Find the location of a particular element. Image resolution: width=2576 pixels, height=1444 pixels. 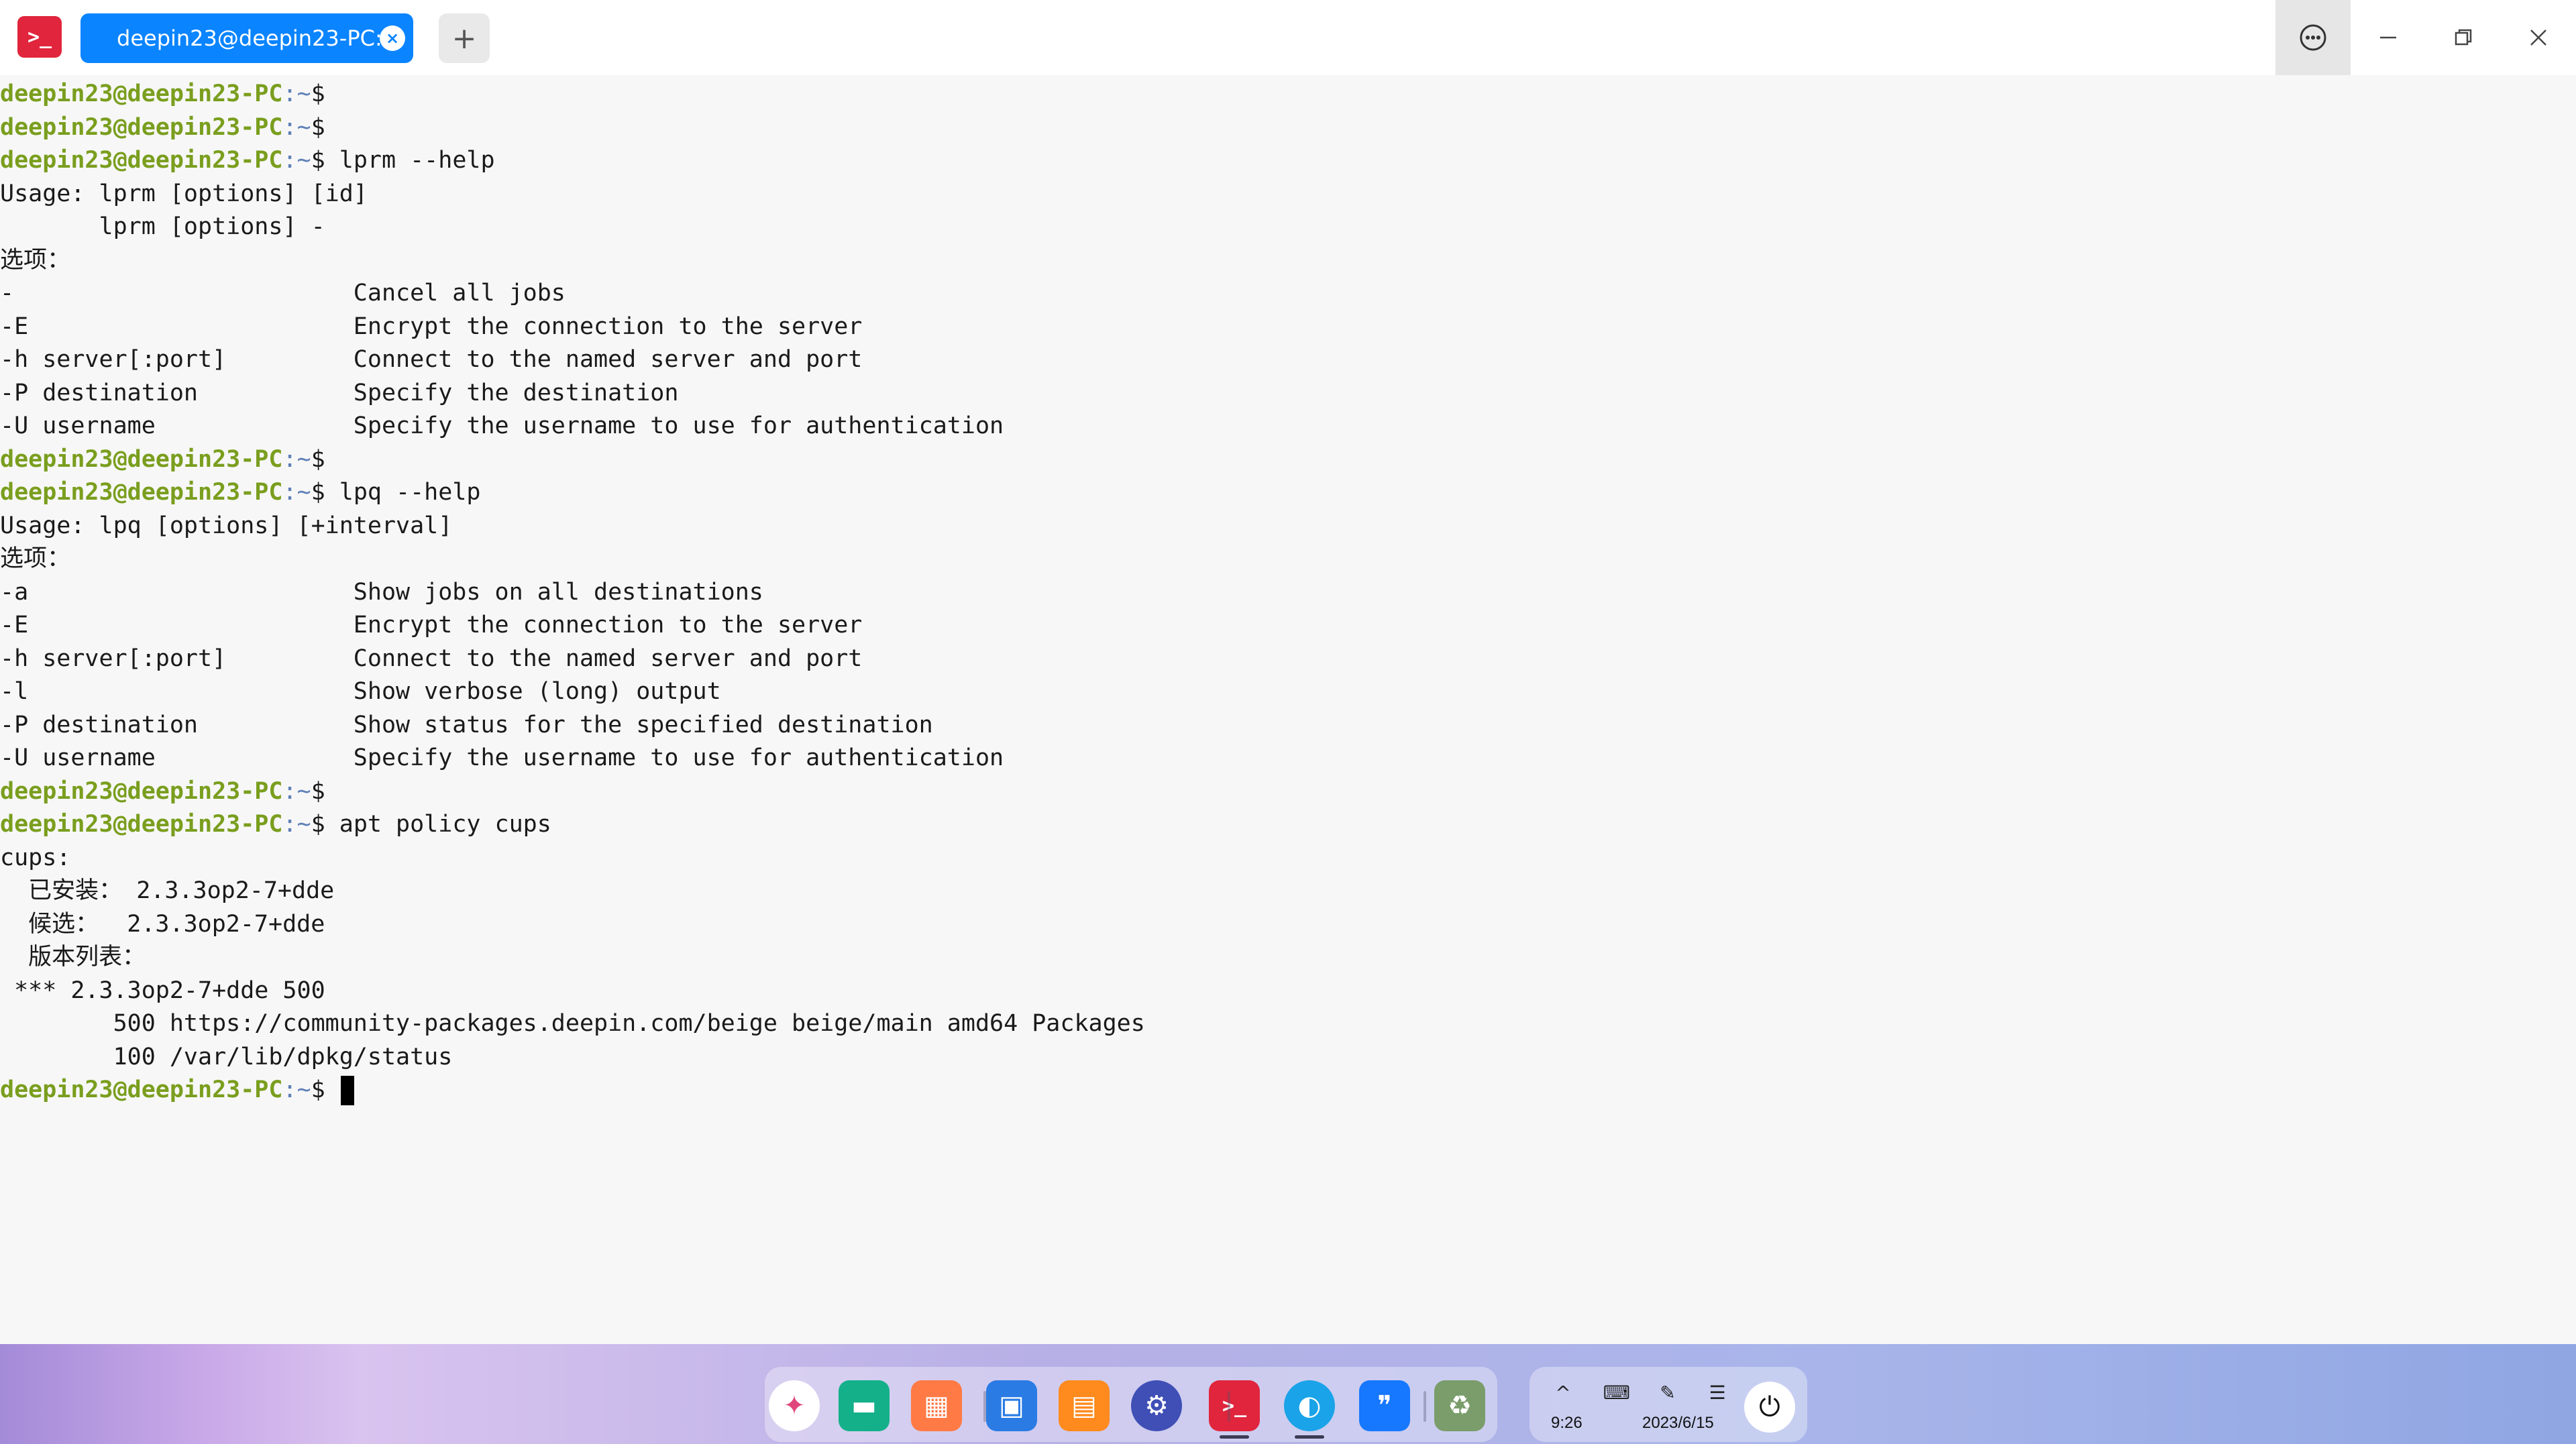

menu-button is located at coordinates (2313, 37).